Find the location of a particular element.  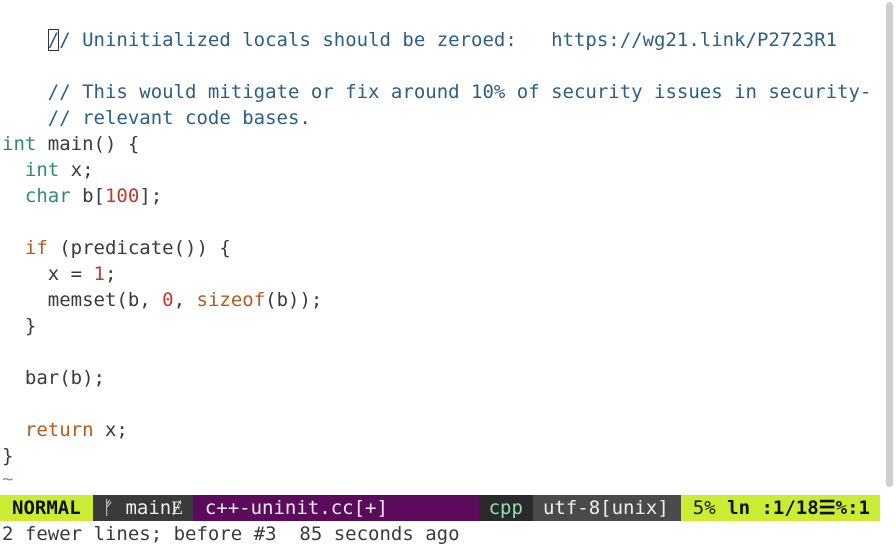

comment-text: // relevant code bases. is located at coordinates (179, 118).